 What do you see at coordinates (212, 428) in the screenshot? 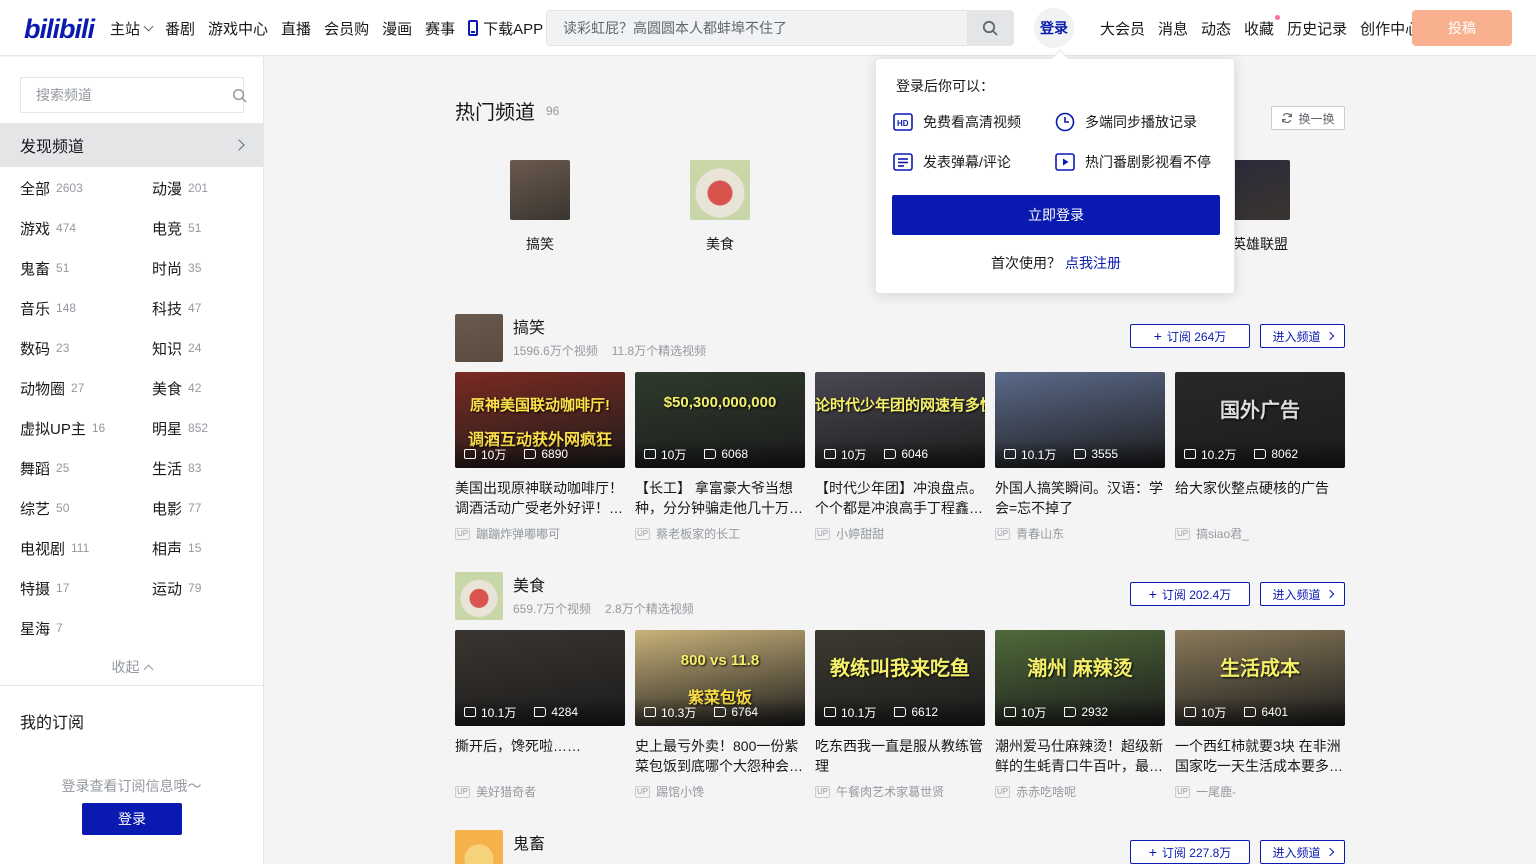
I see `category-item: 明星 852` at bounding box center [212, 428].